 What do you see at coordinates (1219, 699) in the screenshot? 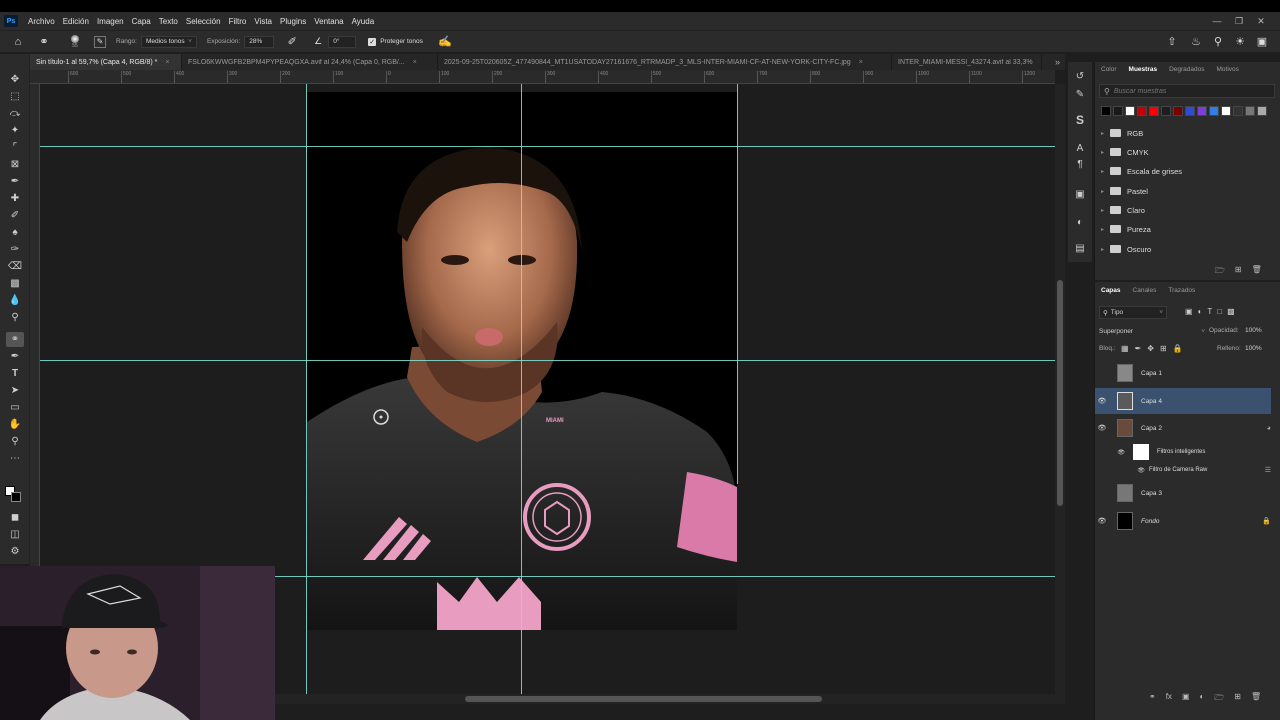
I see `new-group-icon: 🗁` at bounding box center [1219, 699].